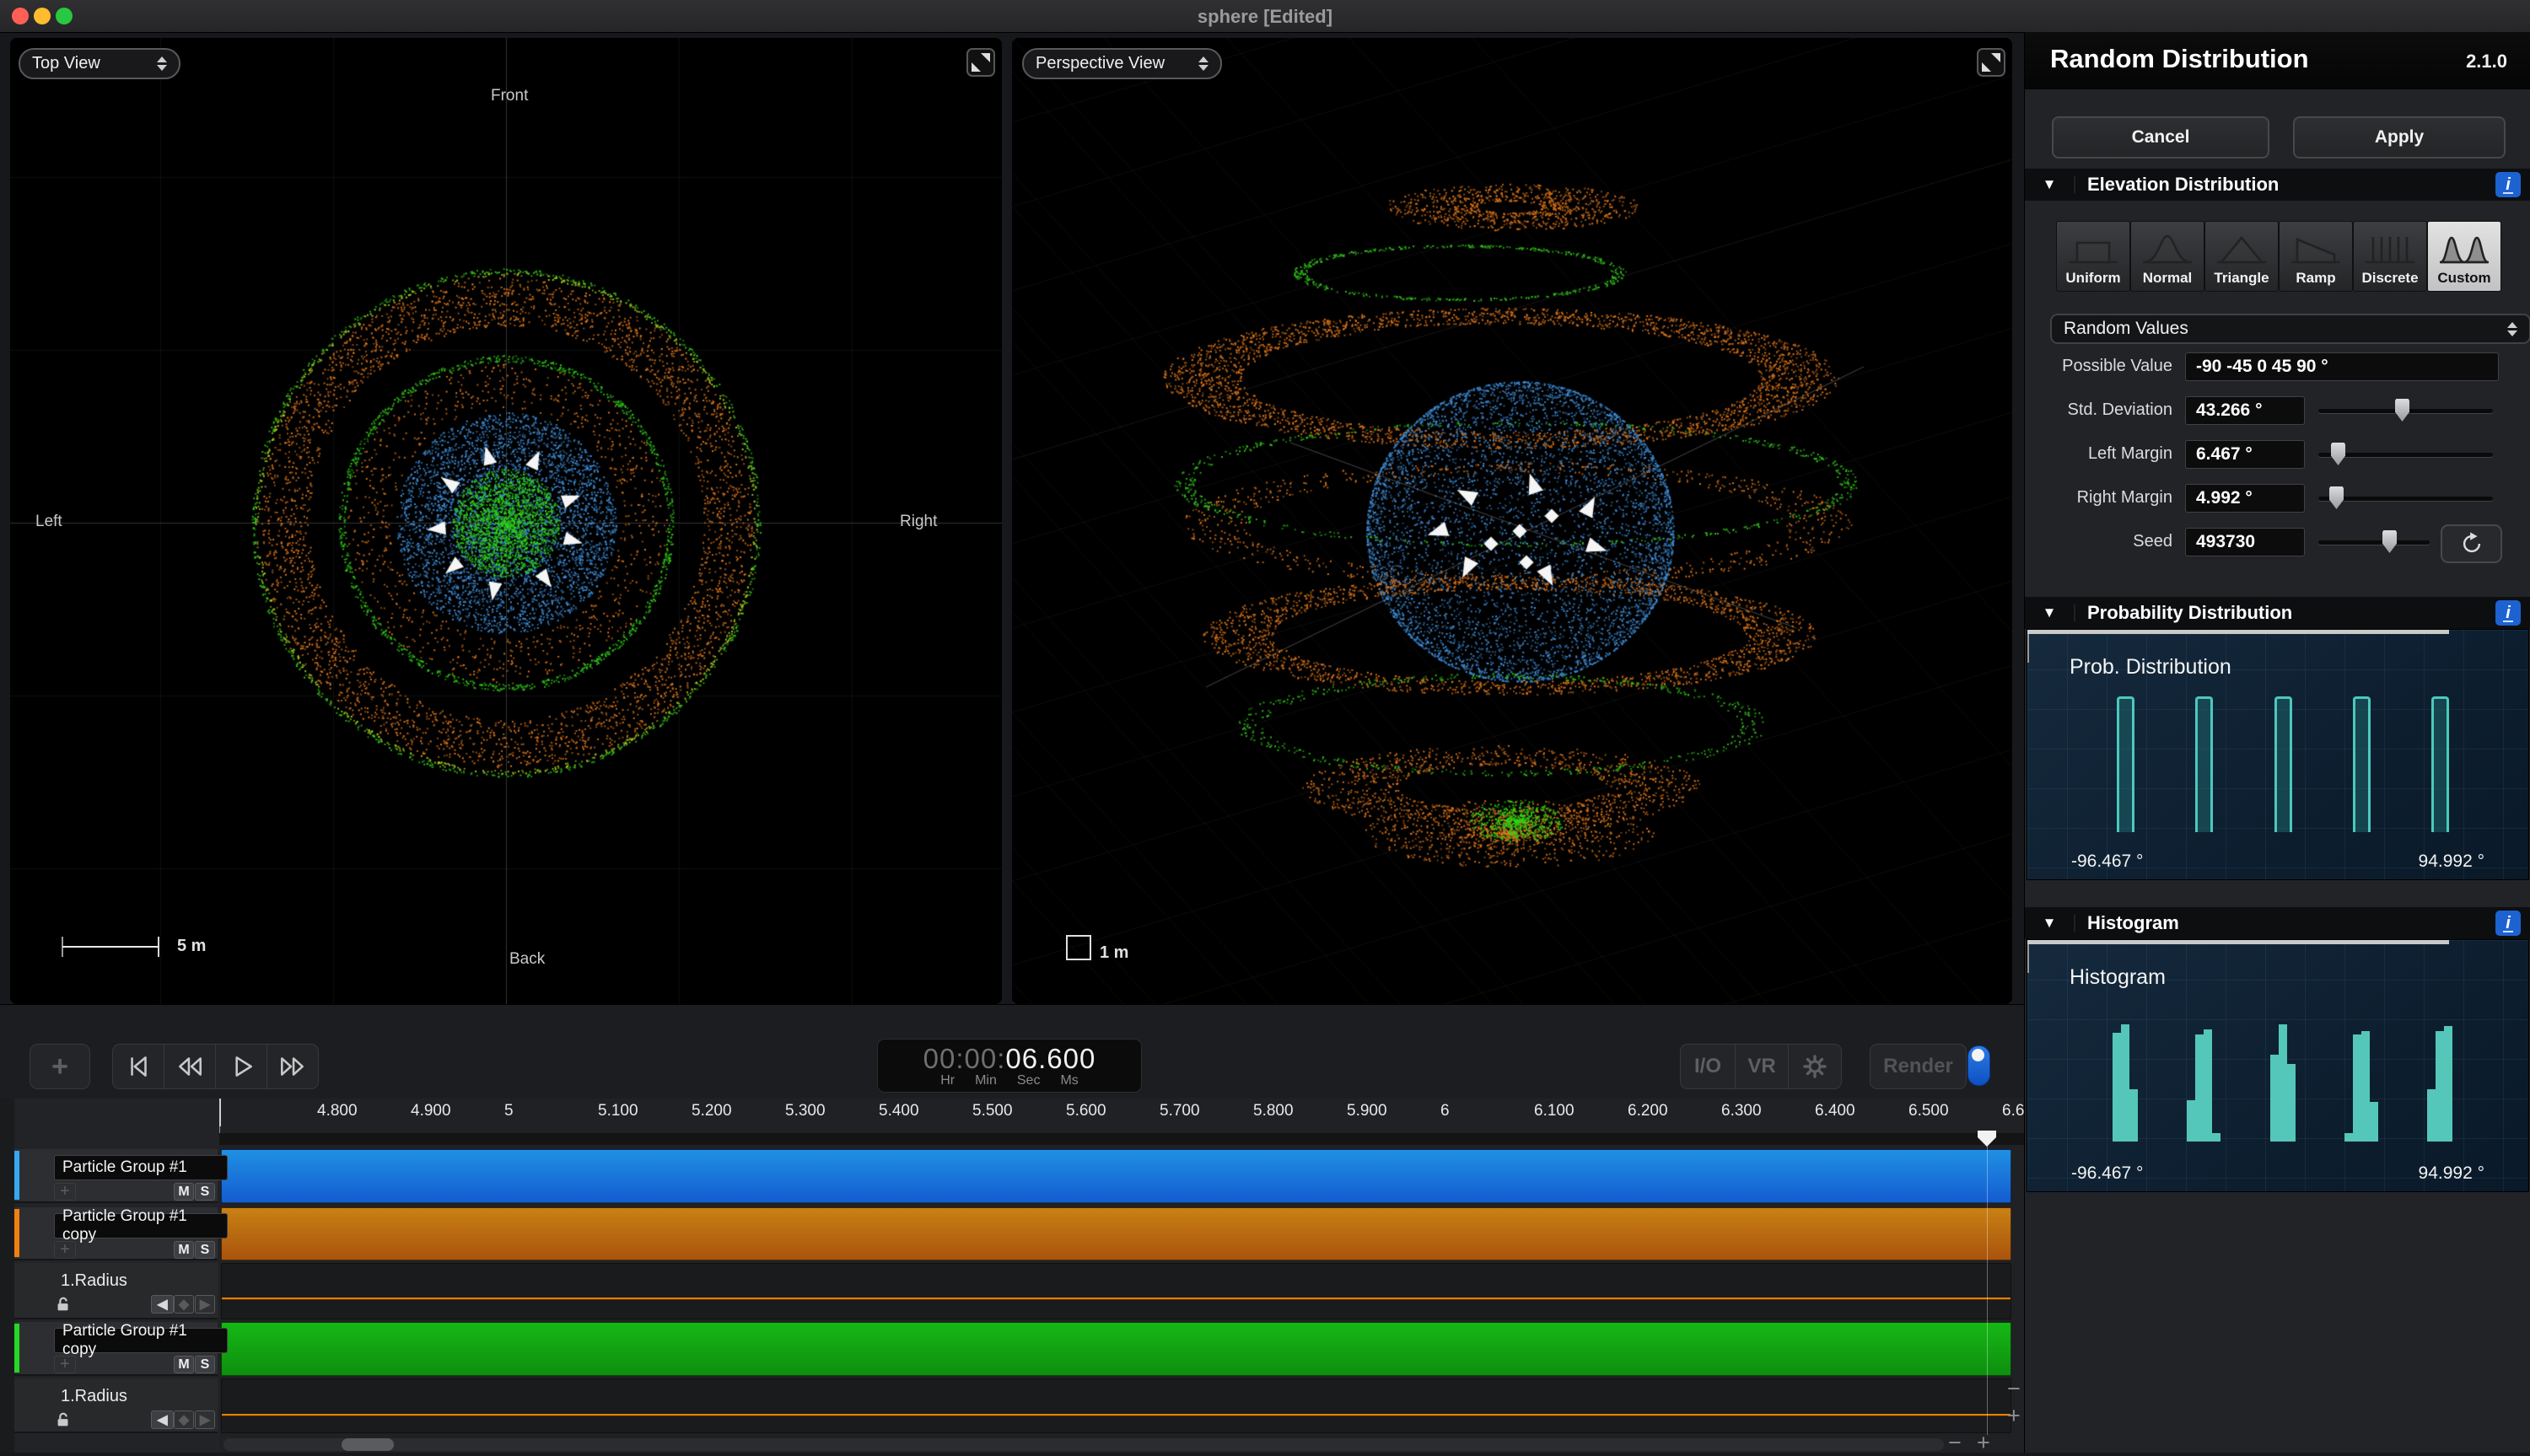  Describe the element at coordinates (2278, 754) in the screenshot. I see `probability-chart: Prob. Distribution -96.467 ° 94.992 °` at that location.